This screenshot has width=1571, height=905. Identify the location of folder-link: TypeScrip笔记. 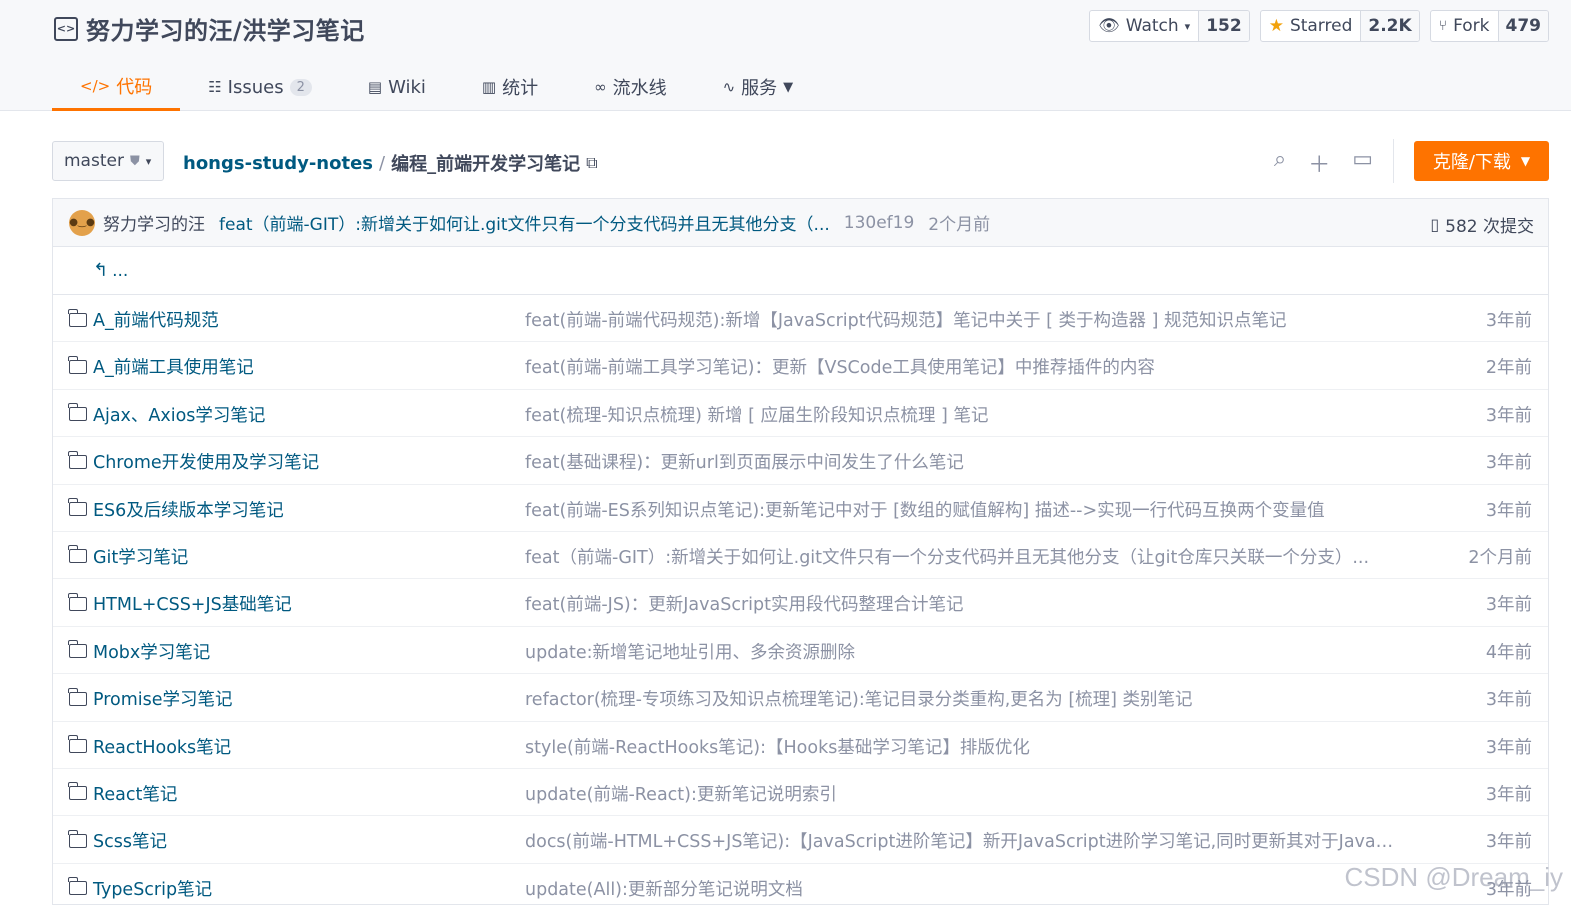
(140, 888).